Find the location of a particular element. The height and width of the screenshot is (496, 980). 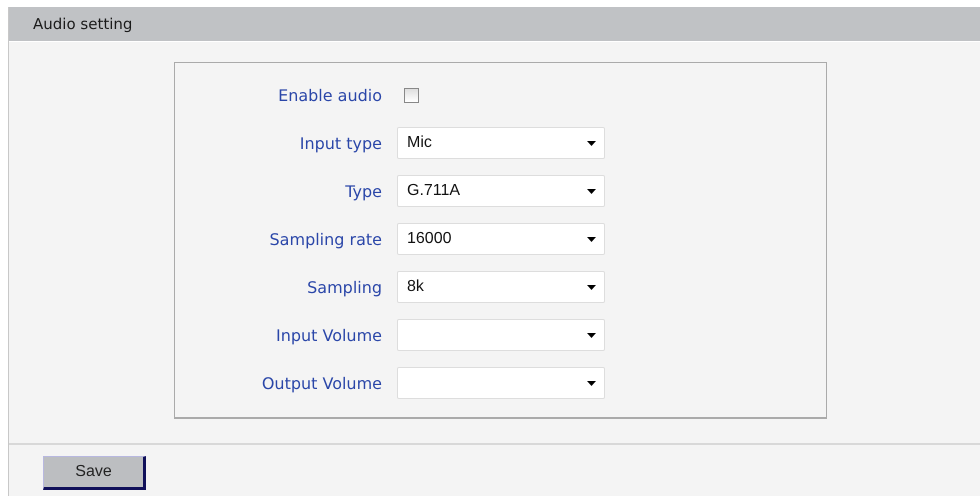

field-label: Input Volume is located at coordinates (328, 335).